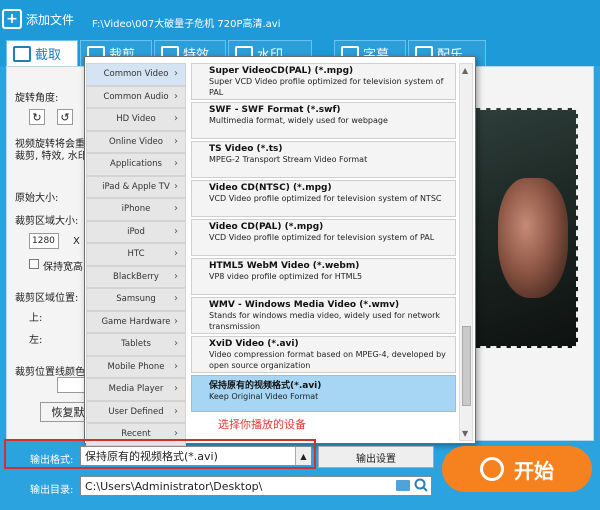 The image size is (600, 510). I want to click on crop-width-input: 1280, so click(44, 241).